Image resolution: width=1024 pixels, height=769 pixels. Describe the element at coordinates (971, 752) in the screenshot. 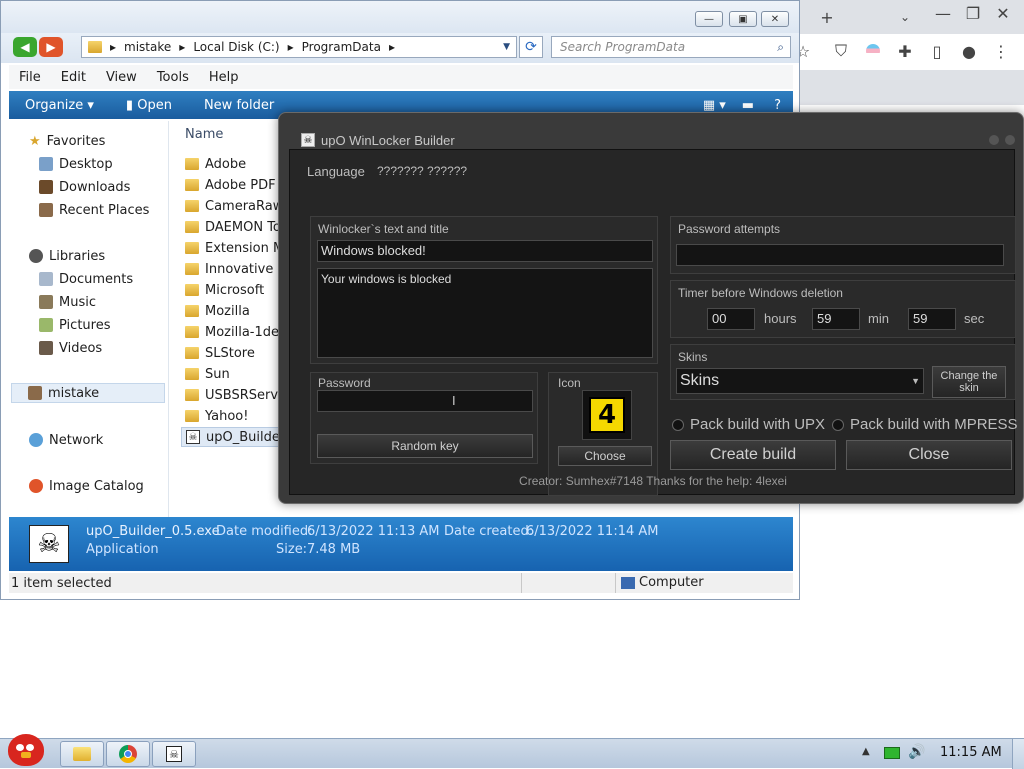

I see `clock: 11:15 AM` at that location.